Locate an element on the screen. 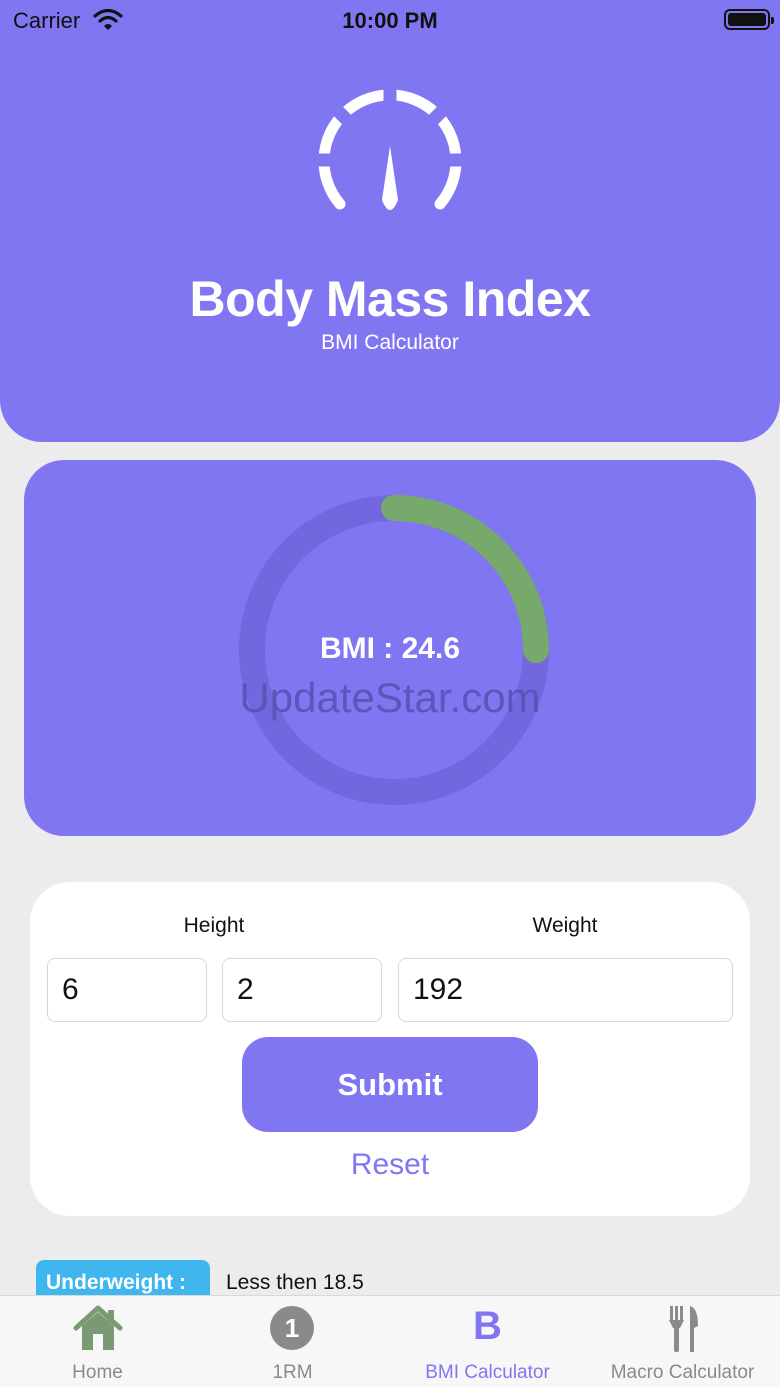 The image size is (780, 1387). status-bar: Carrier 10:00 PM is located at coordinates (390, 20).